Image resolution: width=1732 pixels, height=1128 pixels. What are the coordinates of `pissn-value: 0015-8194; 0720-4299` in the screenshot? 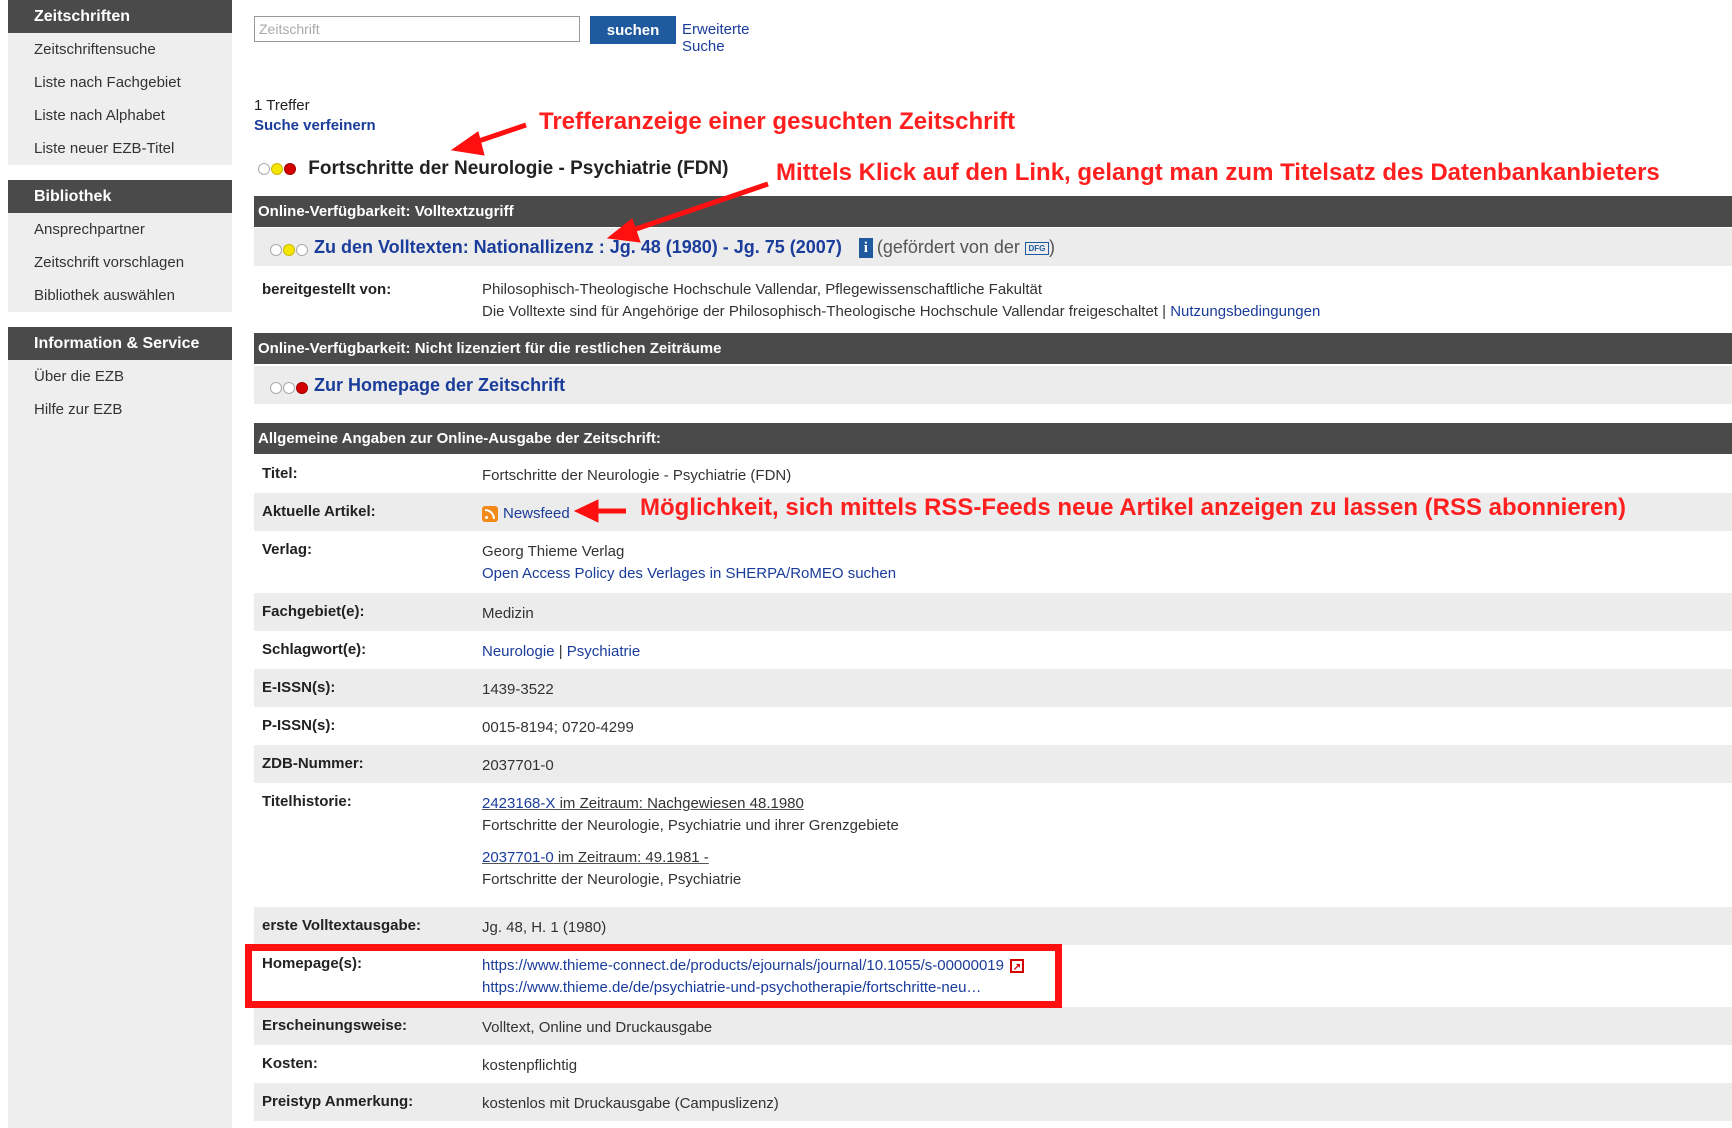 It's located at (558, 727).